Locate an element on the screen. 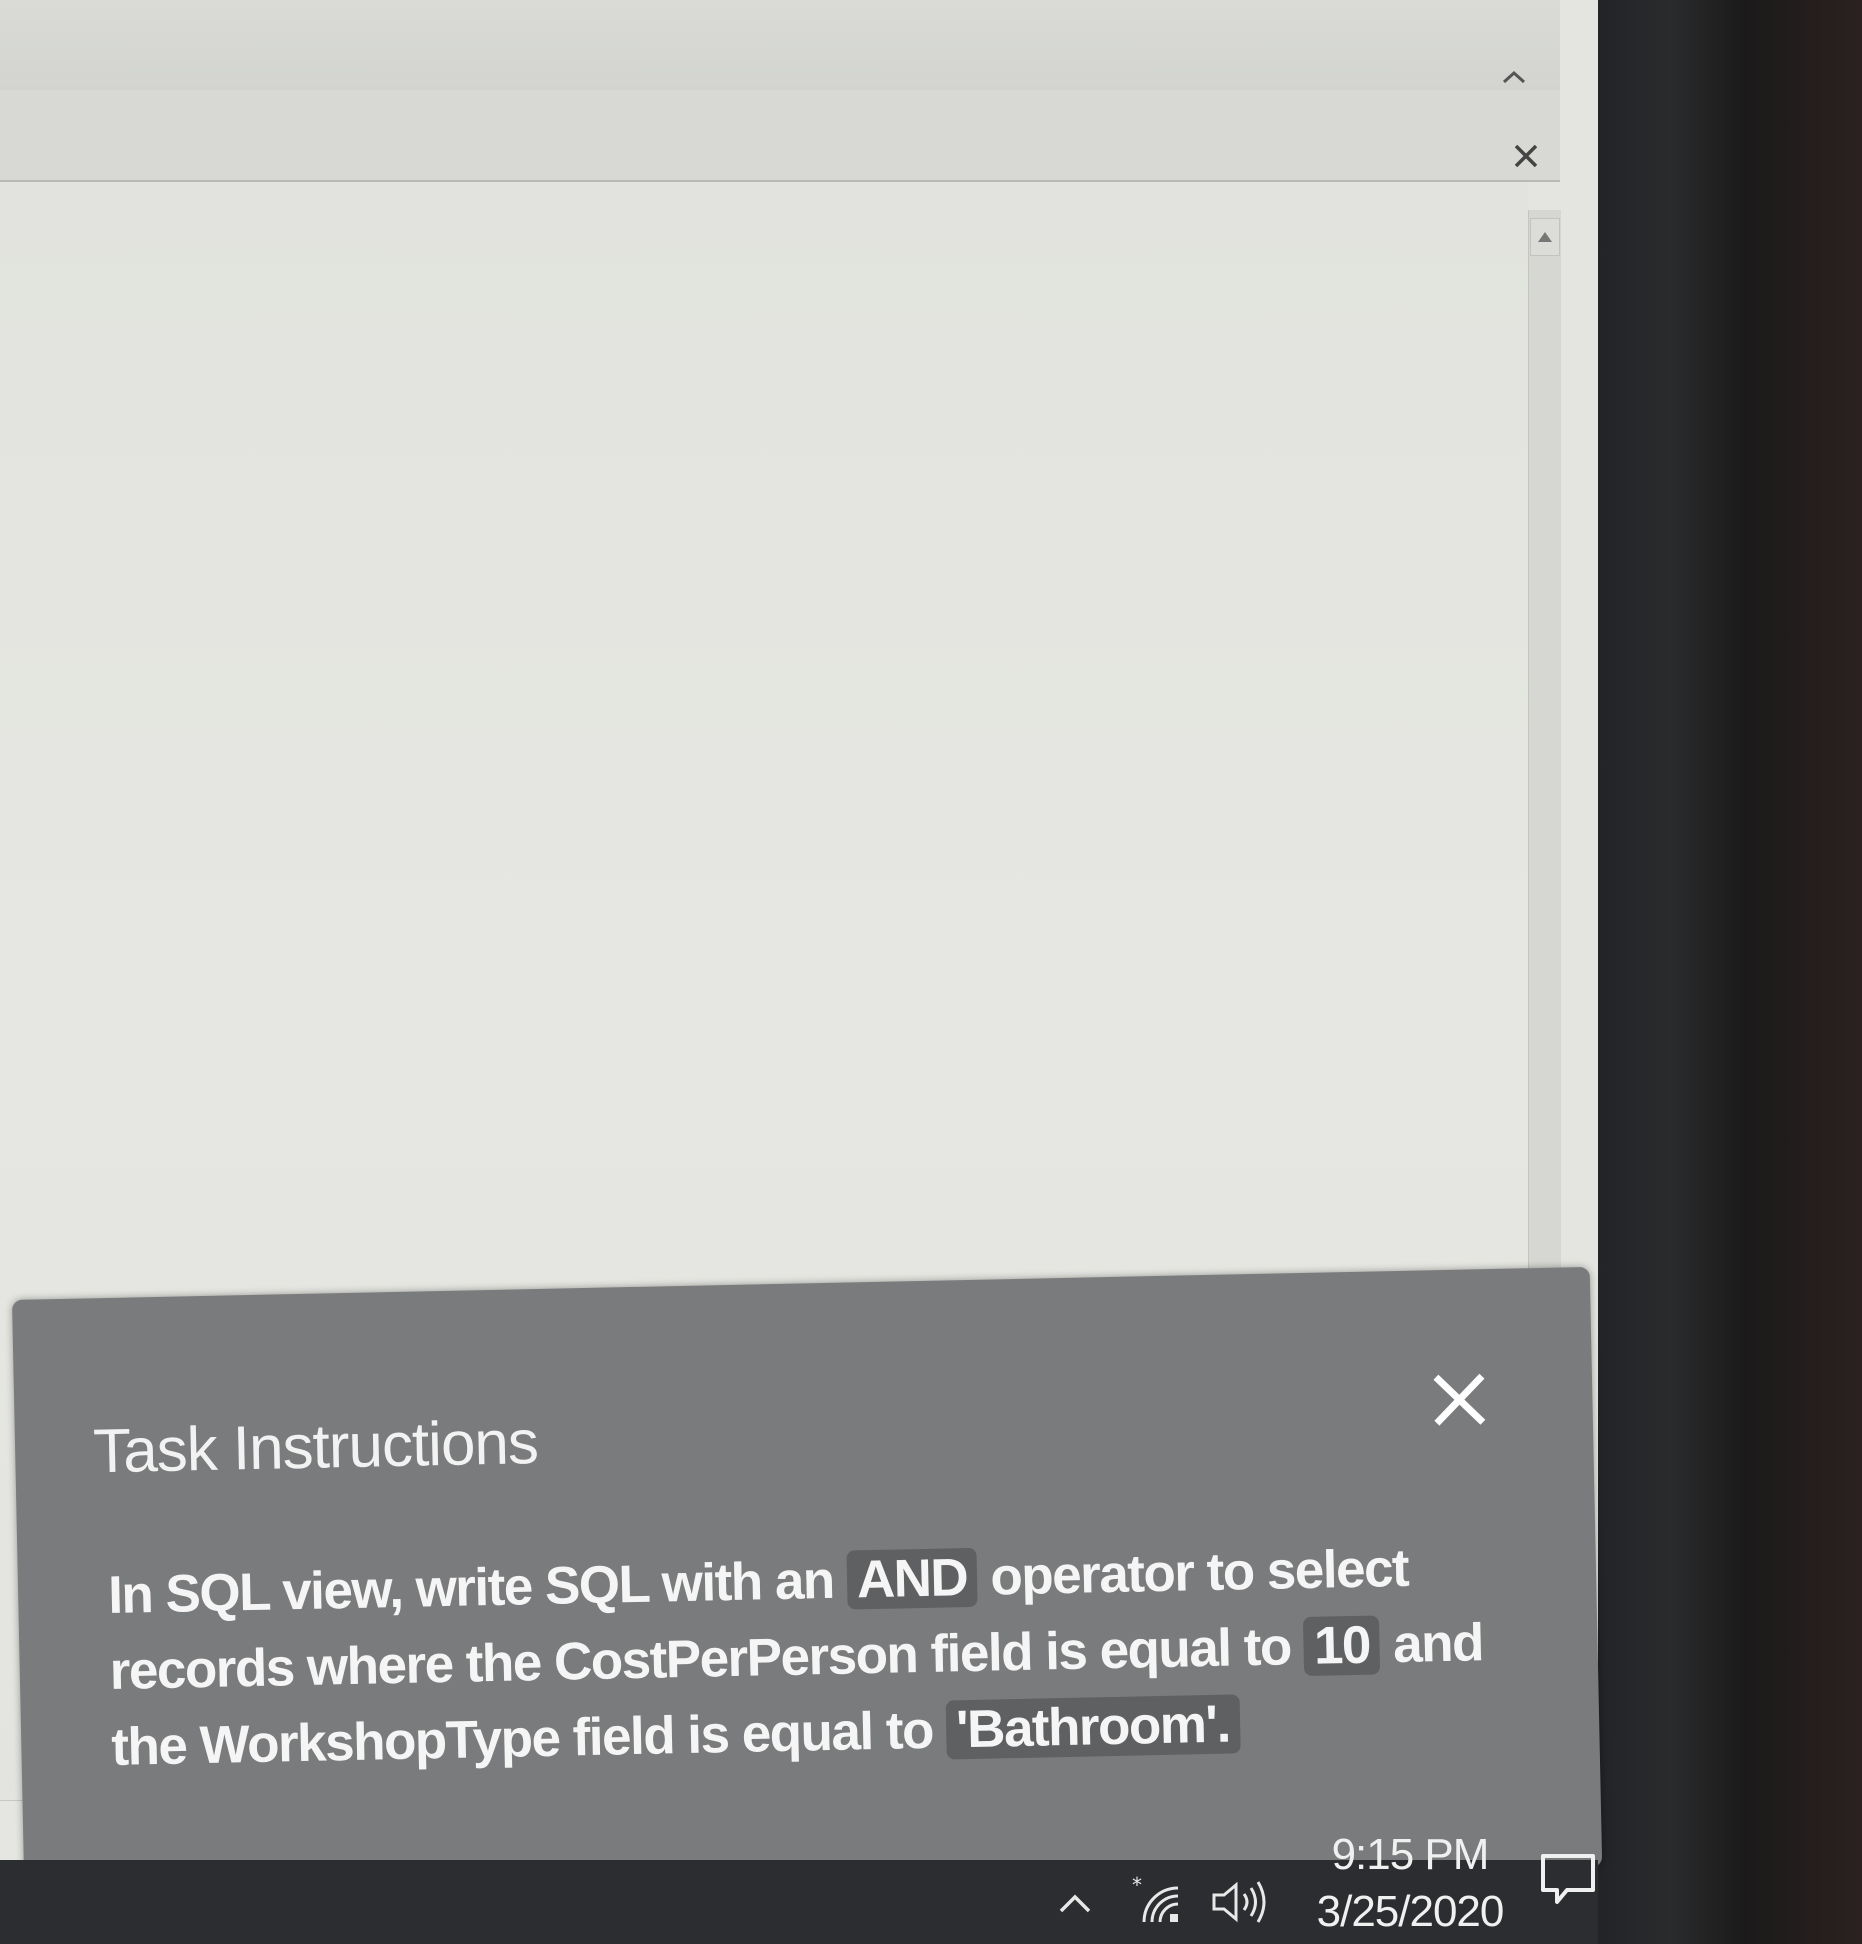 The width and height of the screenshot is (1862, 1944). wifi-icon: * is located at coordinates (1155, 1898).